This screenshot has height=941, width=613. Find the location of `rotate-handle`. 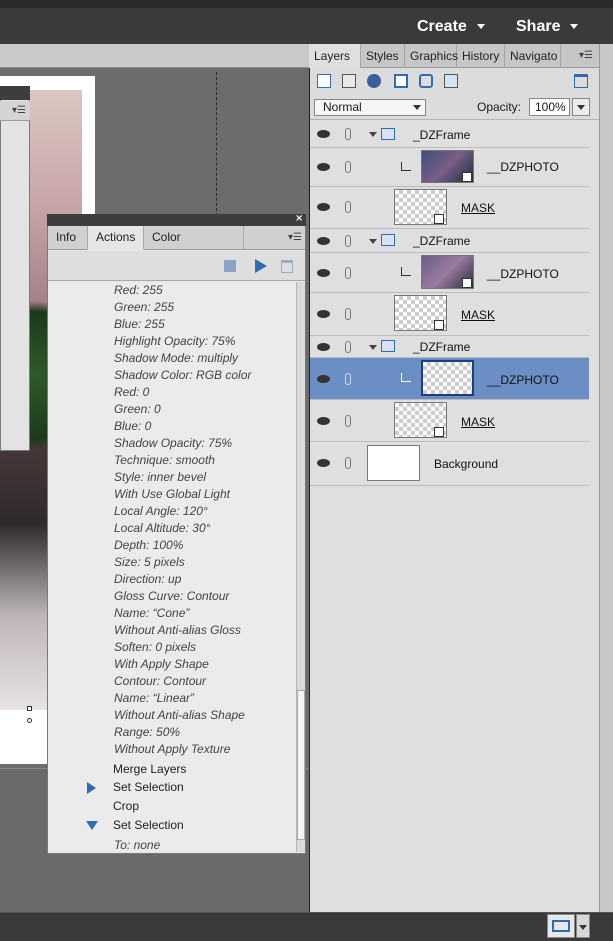

rotate-handle is located at coordinates (29, 720).